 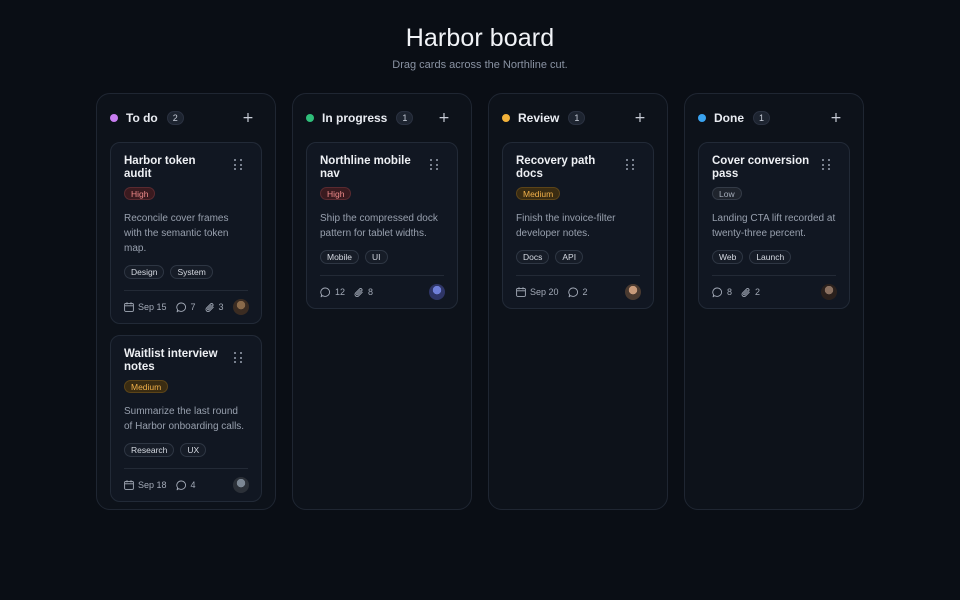 I want to click on tag-list: Web Launch, so click(x=774, y=257).